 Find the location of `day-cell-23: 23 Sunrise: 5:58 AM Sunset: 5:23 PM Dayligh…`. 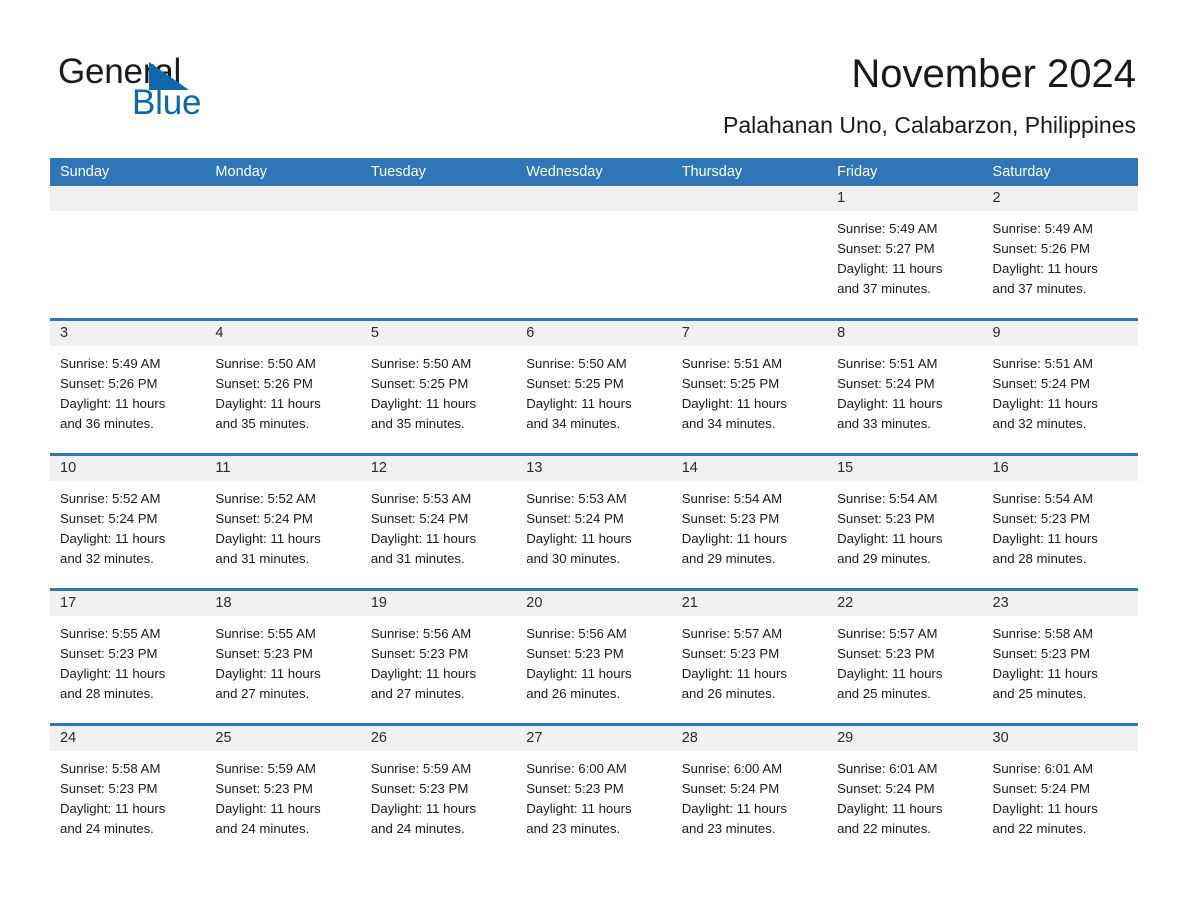

day-cell-23: 23 Sunrise: 5:58 AM Sunset: 5:23 PM Dayligh… is located at coordinates (1060, 657).